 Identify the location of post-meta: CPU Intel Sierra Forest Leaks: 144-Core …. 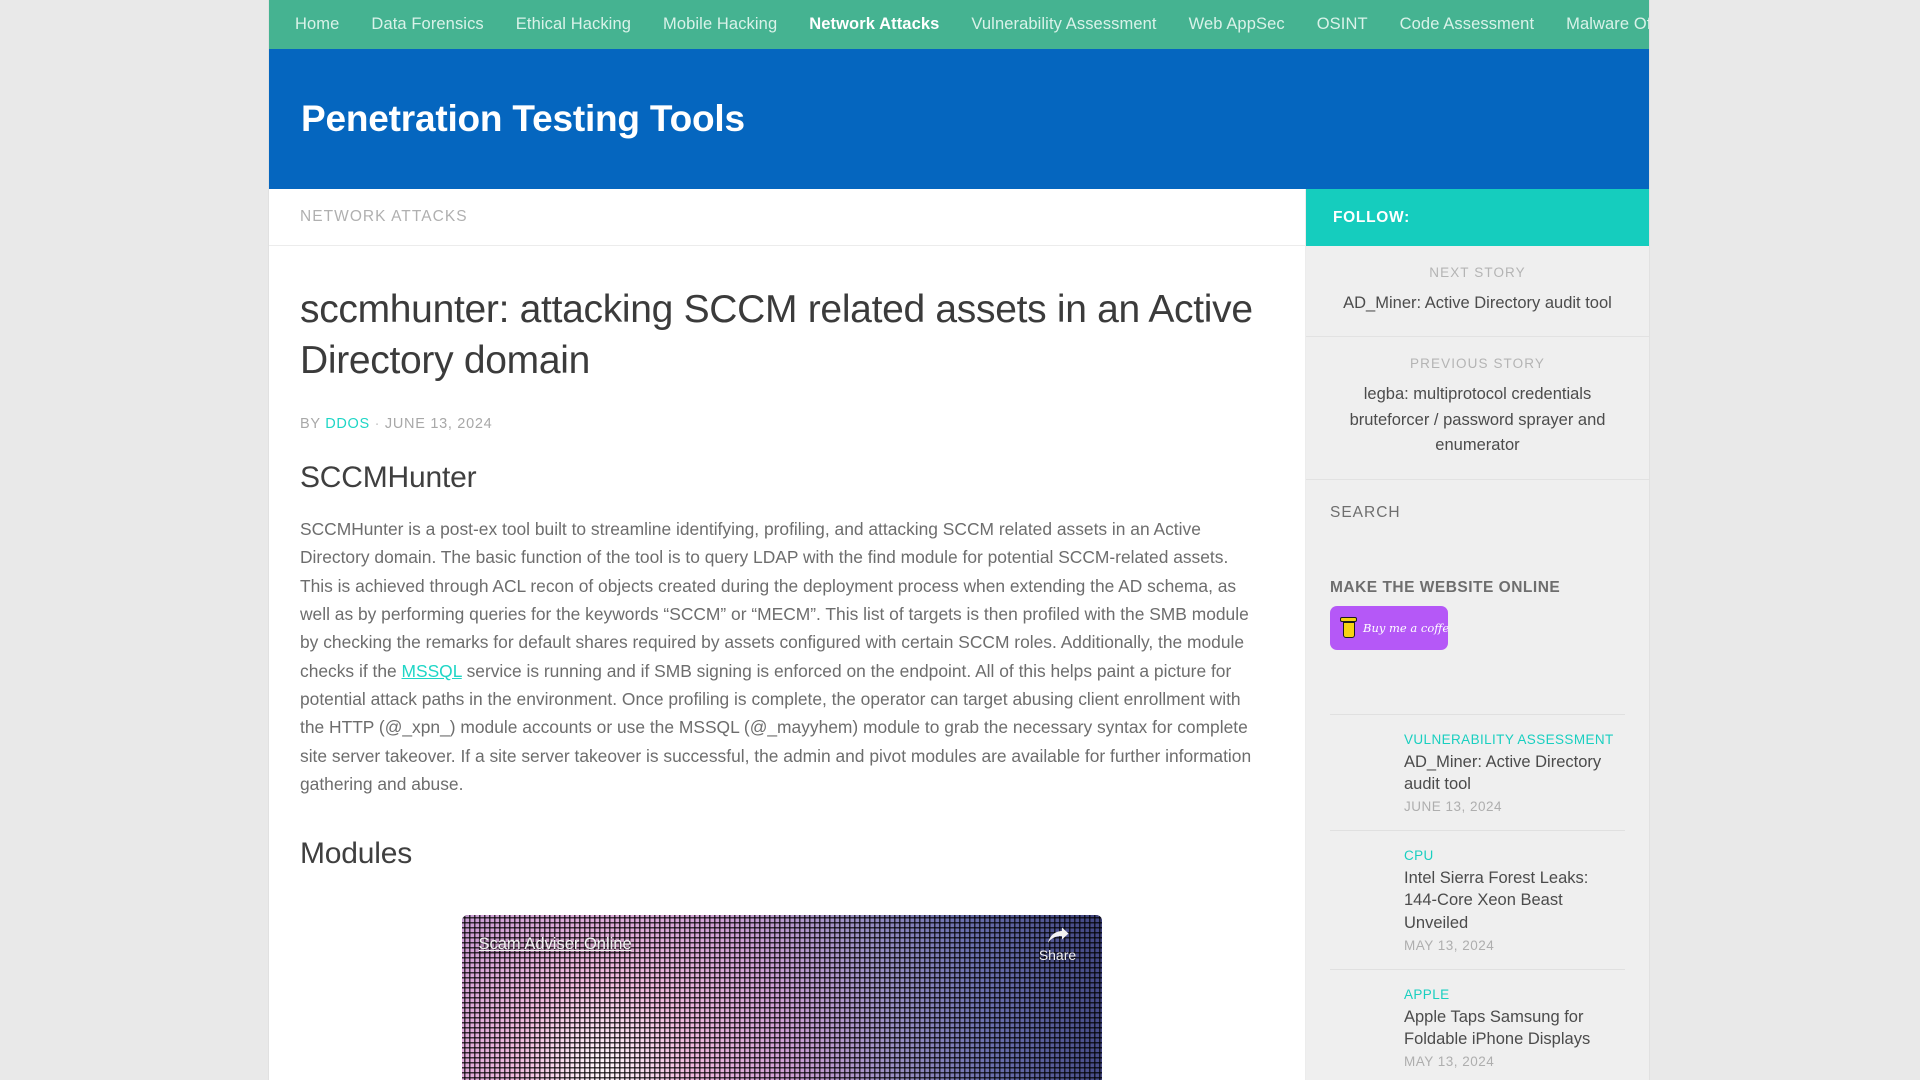
(1514, 900).